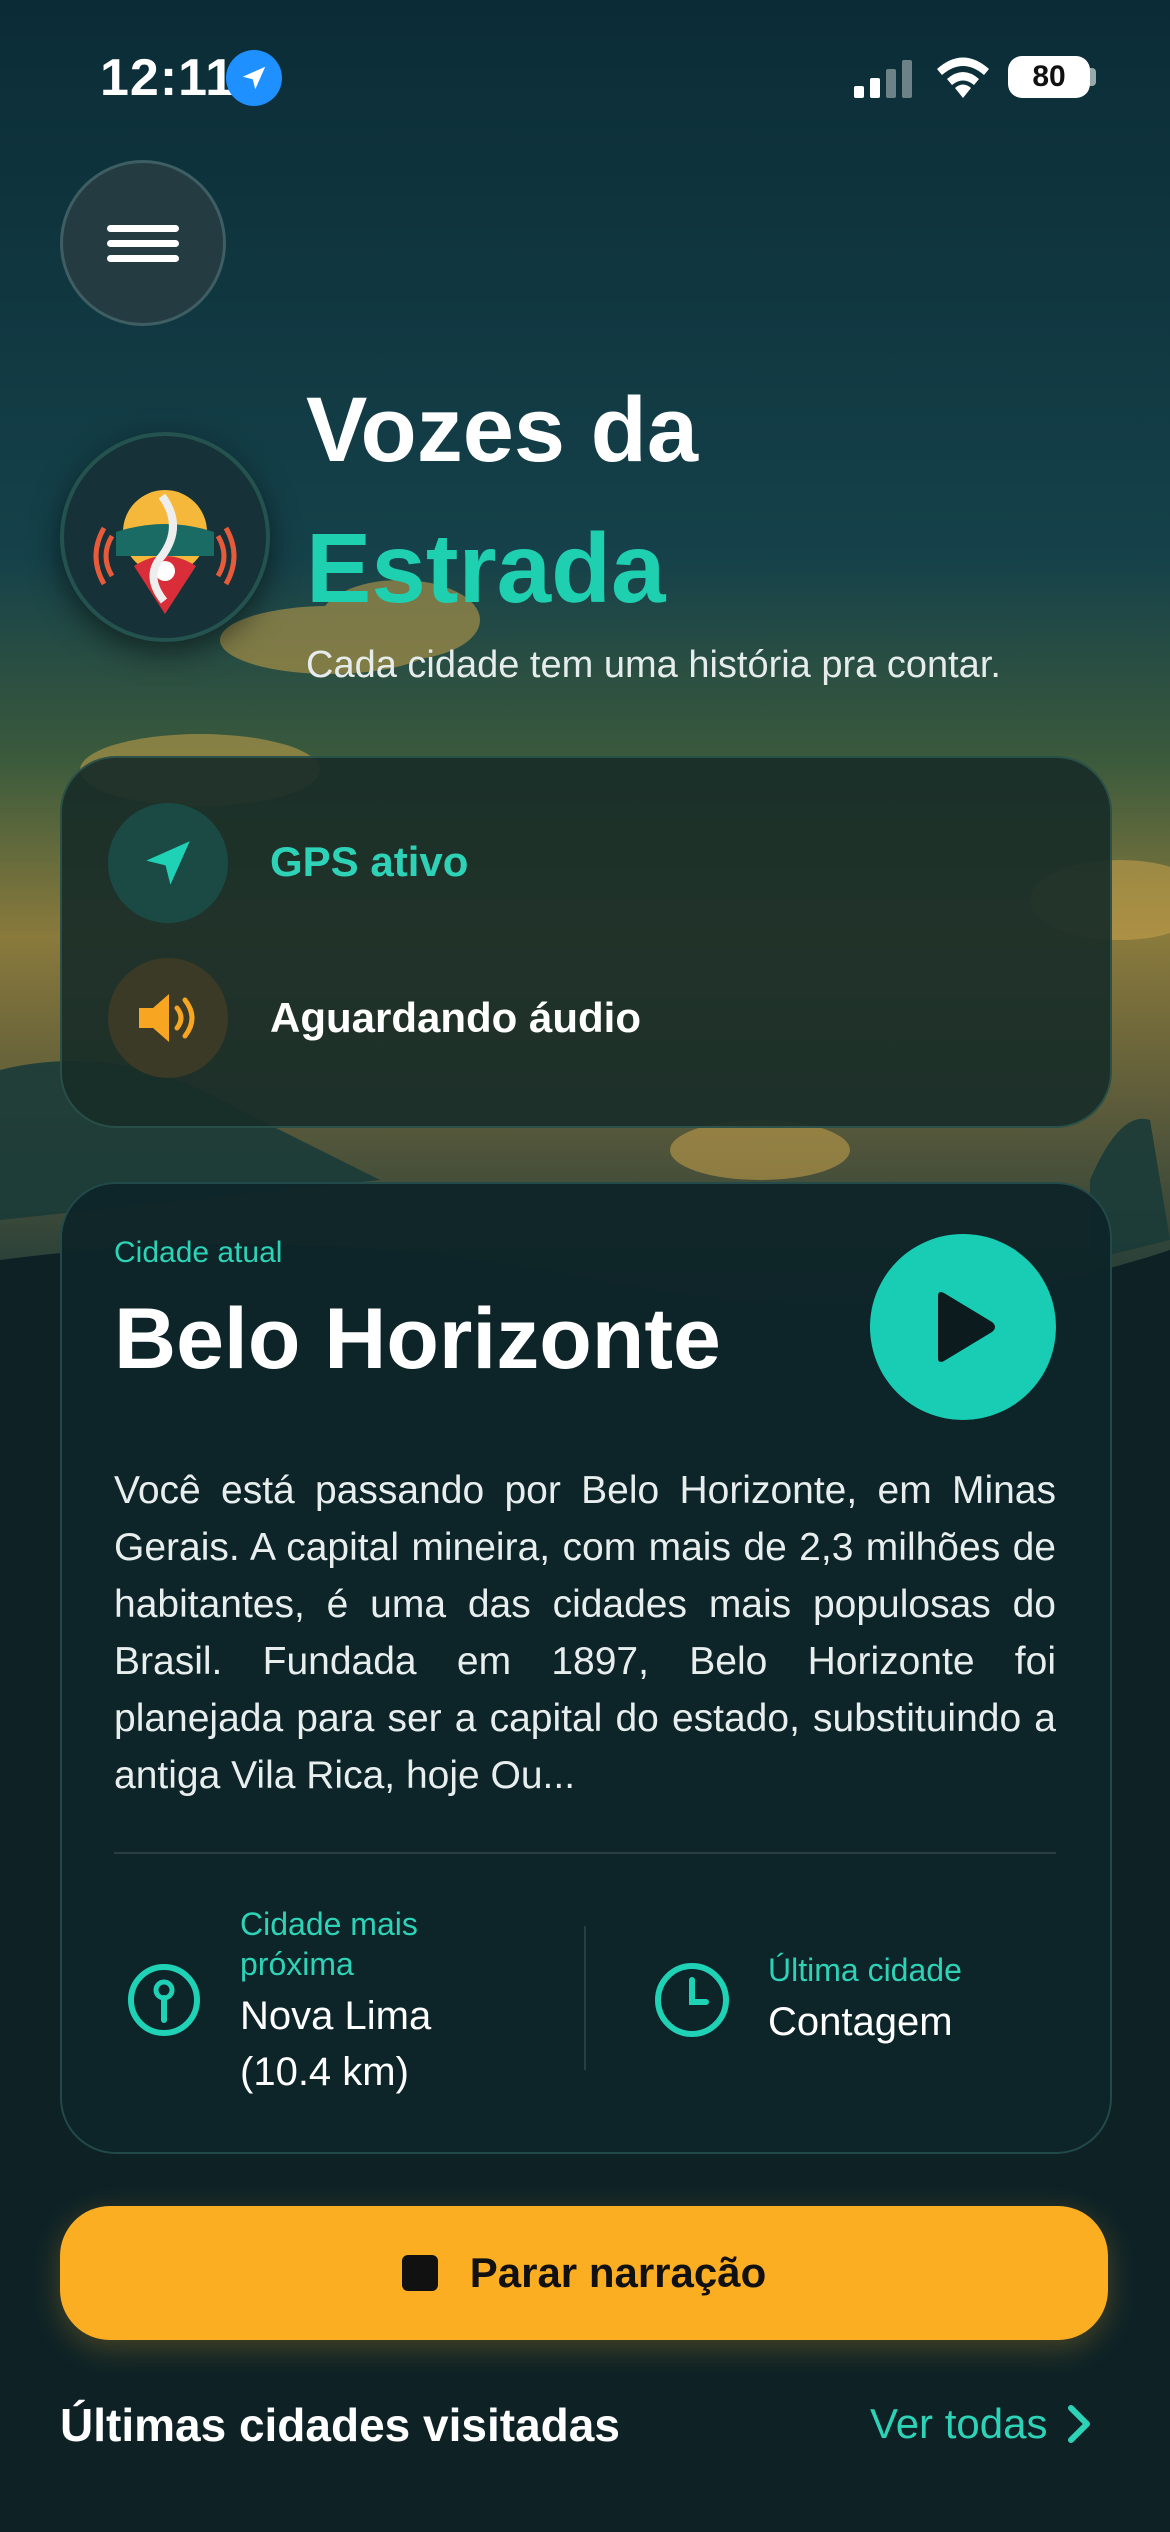  I want to click on speaker-icon, so click(167, 1018).